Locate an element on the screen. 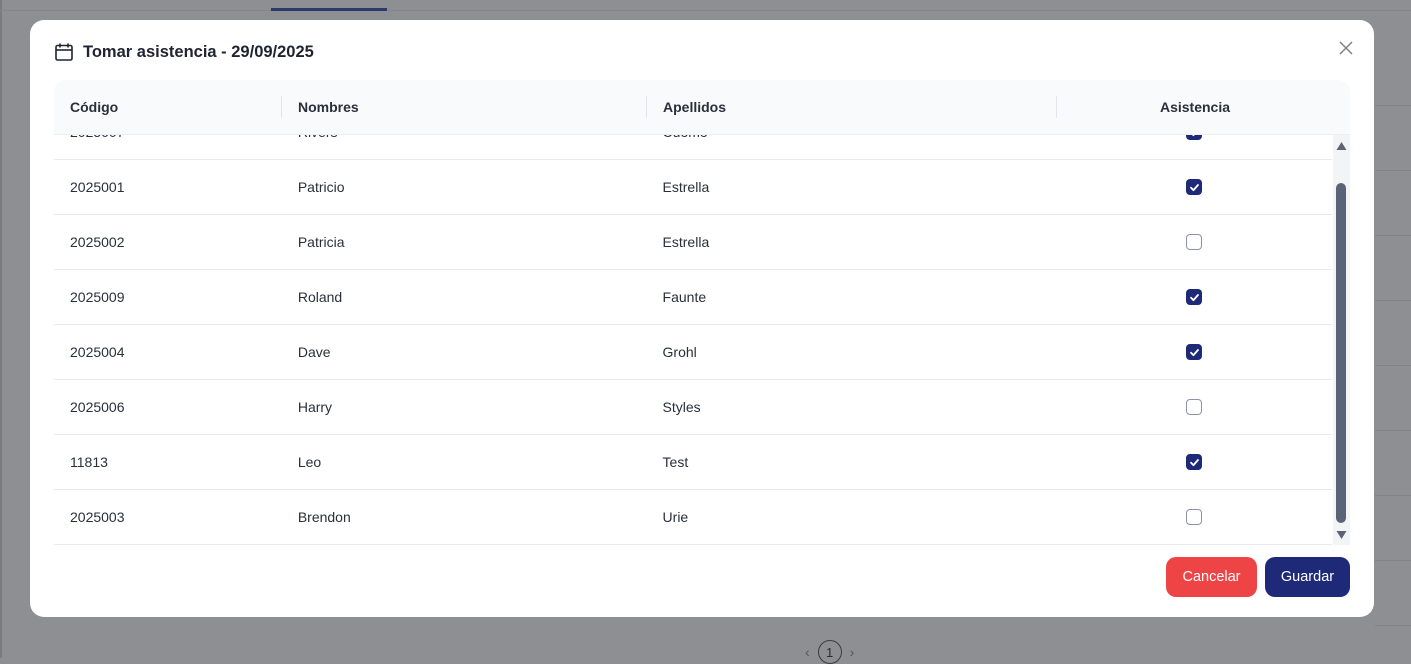  table-row: 2025009 Roland Faunte is located at coordinates (693, 297).